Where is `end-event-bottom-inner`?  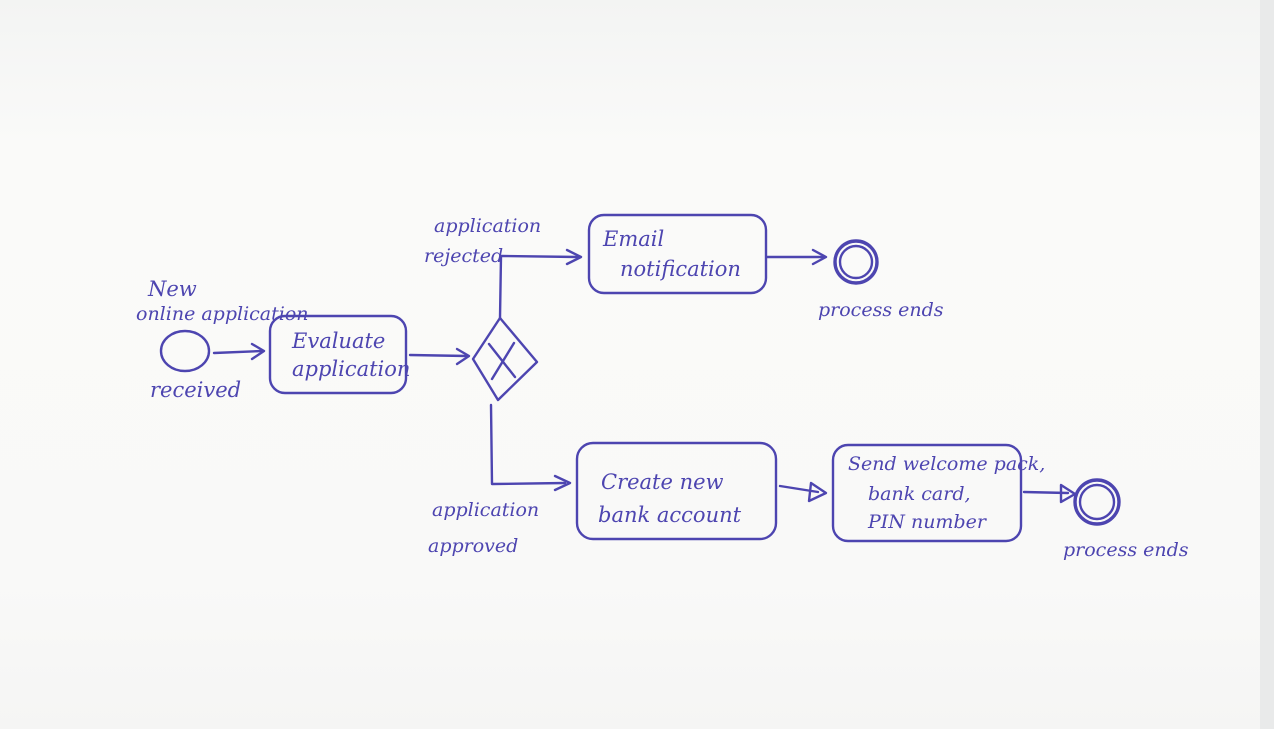 end-event-bottom-inner is located at coordinates (1097, 502).